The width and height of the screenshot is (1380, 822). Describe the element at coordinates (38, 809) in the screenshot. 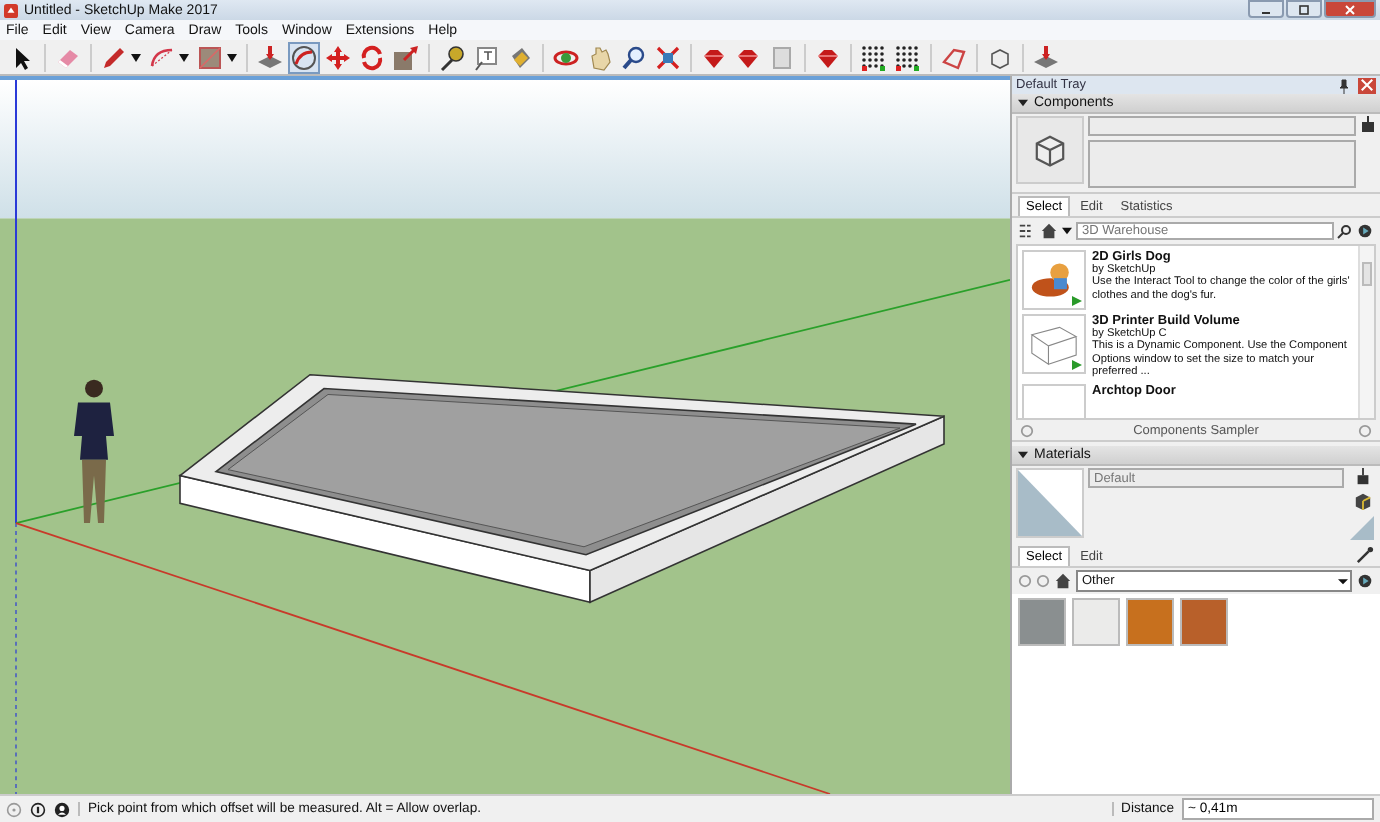

I see `info-icon` at that location.